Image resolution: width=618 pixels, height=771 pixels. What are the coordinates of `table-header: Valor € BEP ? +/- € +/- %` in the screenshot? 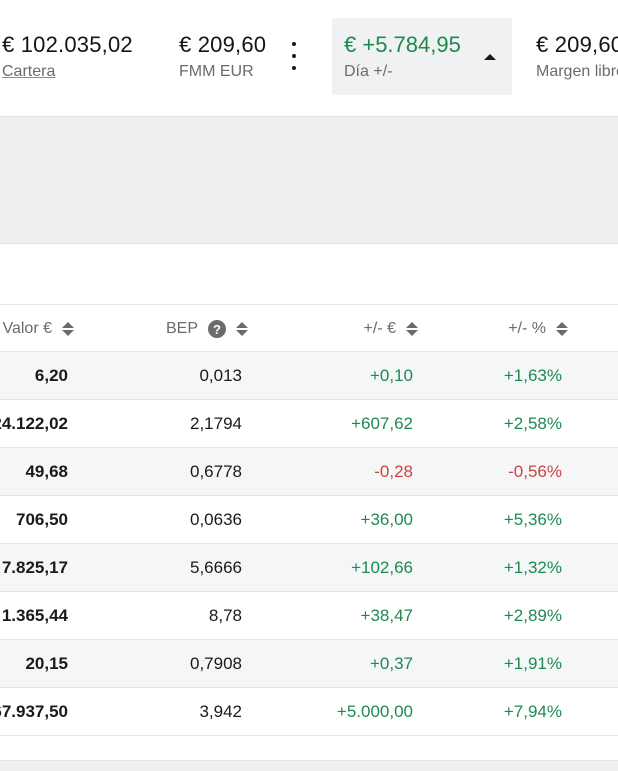 It's located at (309, 328).